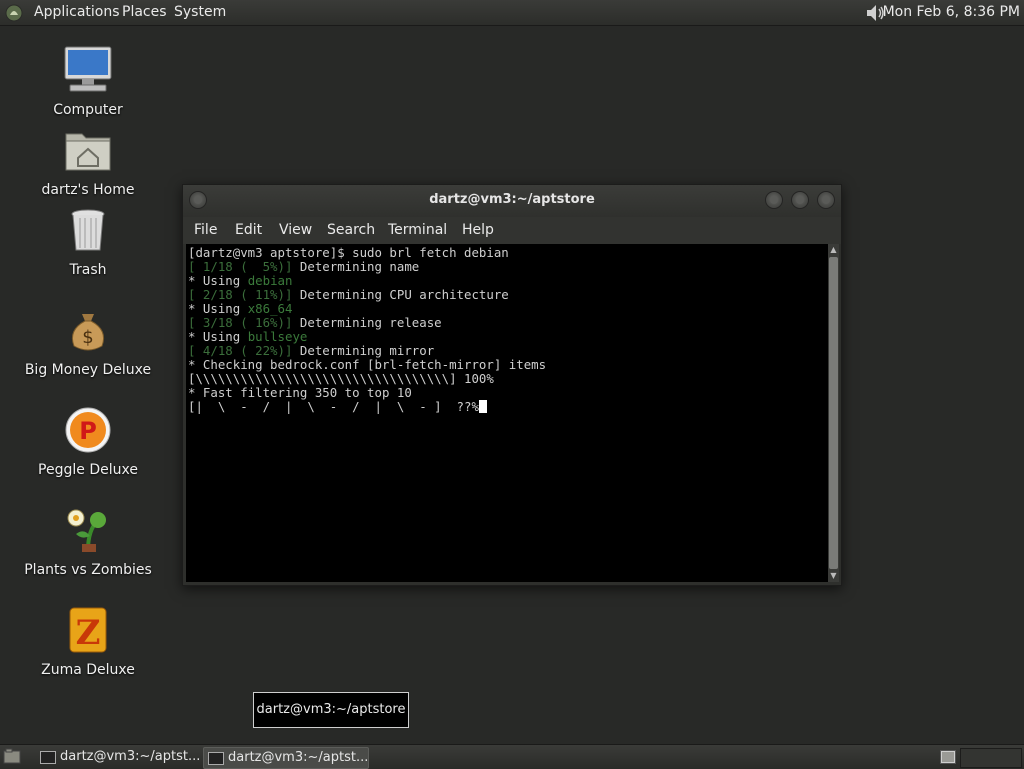  I want to click on peggle-icon: P, so click(88, 430).